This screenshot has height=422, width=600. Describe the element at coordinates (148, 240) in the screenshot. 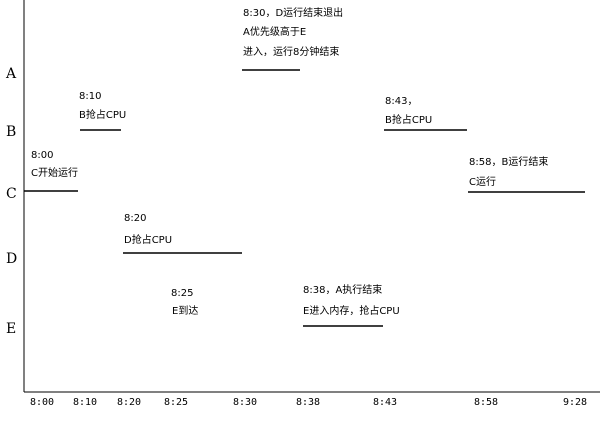

I see `event-8-20-desc: D抢占CPU` at that location.